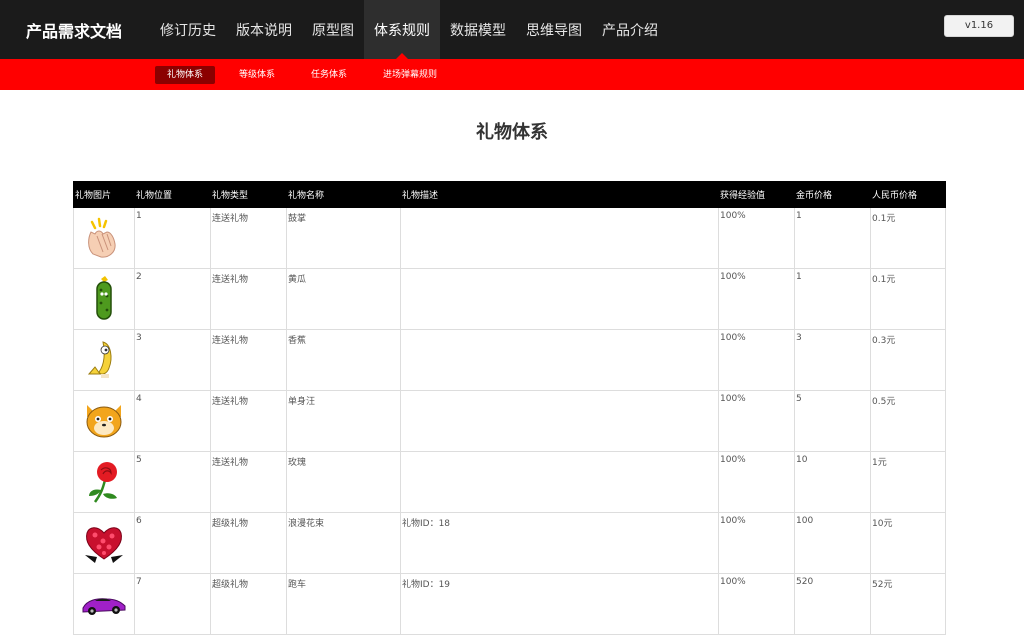  Describe the element at coordinates (172, 299) in the screenshot. I see `gift-position: 2` at that location.